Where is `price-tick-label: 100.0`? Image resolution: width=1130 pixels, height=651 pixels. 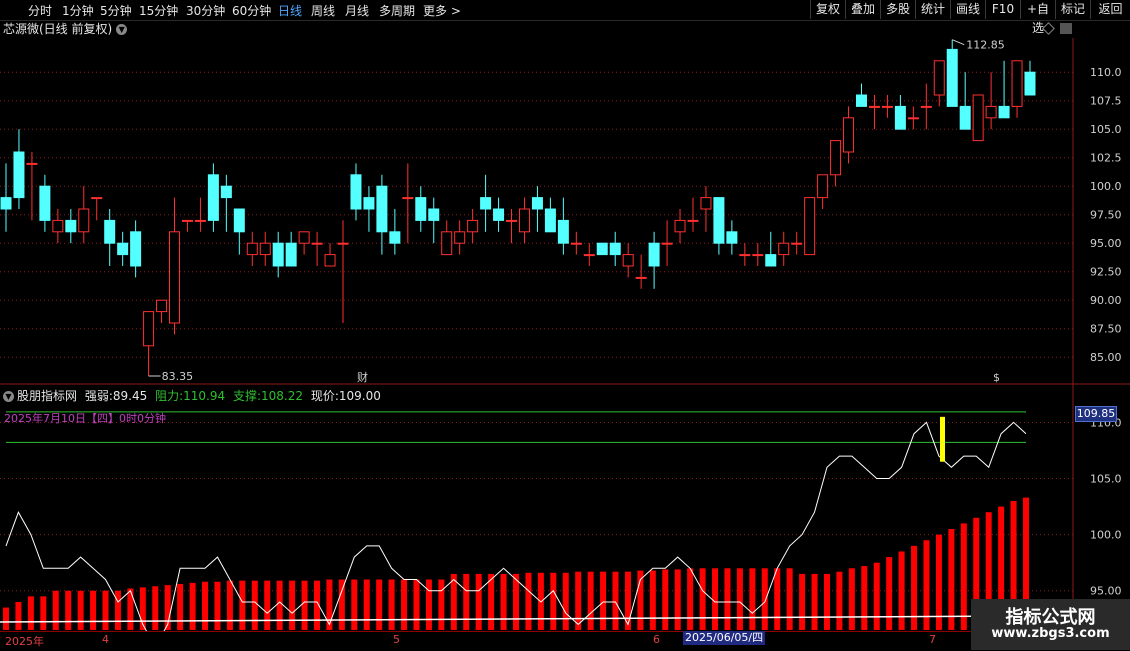 price-tick-label: 100.0 is located at coordinates (1106, 186).